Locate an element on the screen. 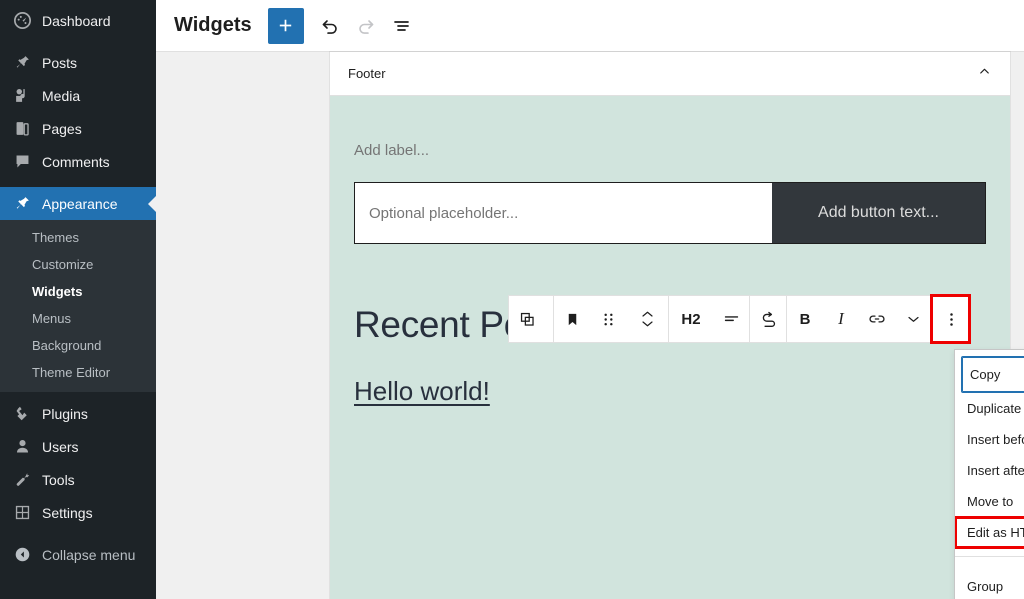  menu-item-label: Insert after is located at coordinates (995, 470).